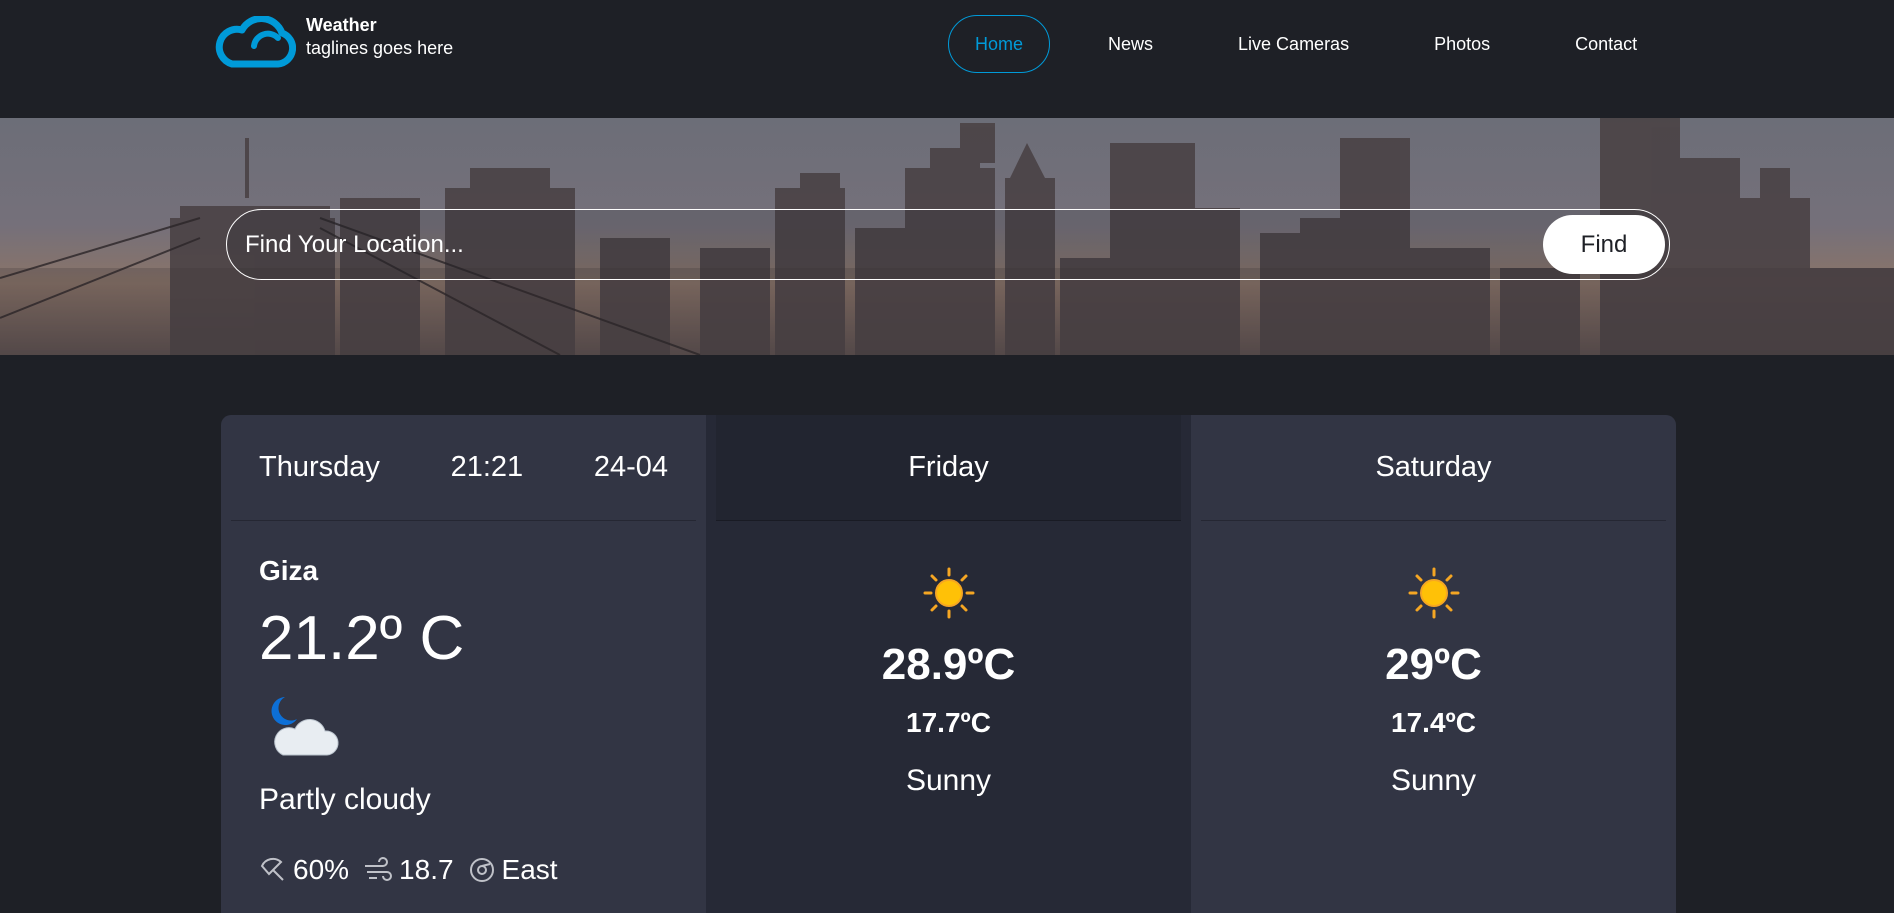 The image size is (1894, 913). Describe the element at coordinates (319, 467) in the screenshot. I see `today-day: Thursday` at that location.